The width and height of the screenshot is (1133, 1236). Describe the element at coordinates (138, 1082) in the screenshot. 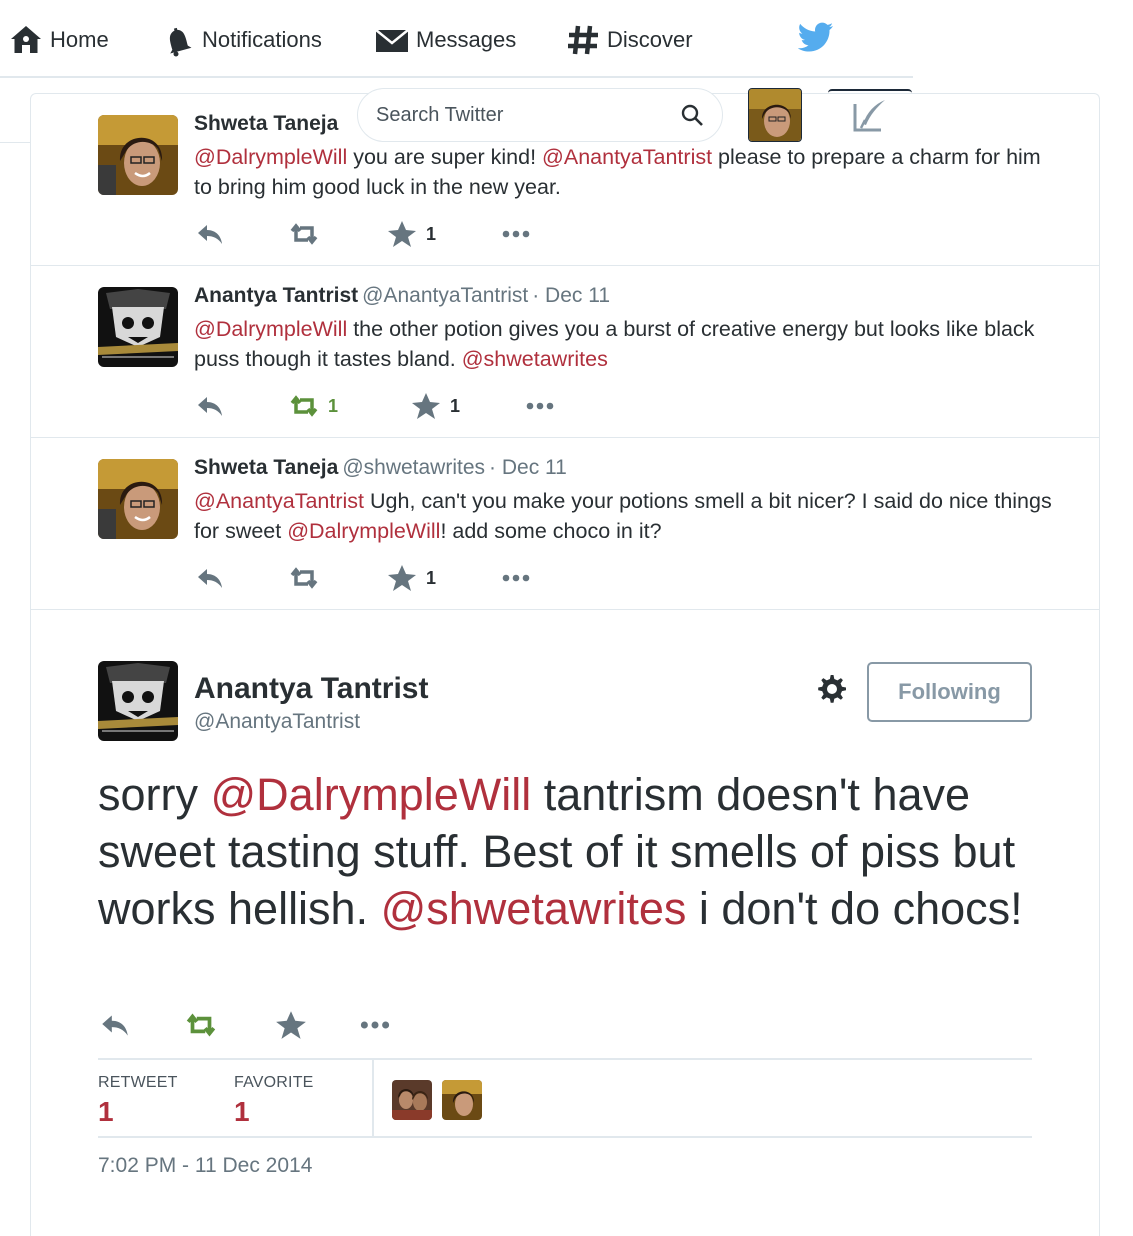

I see `retweet-stat-label: RETWEET` at that location.